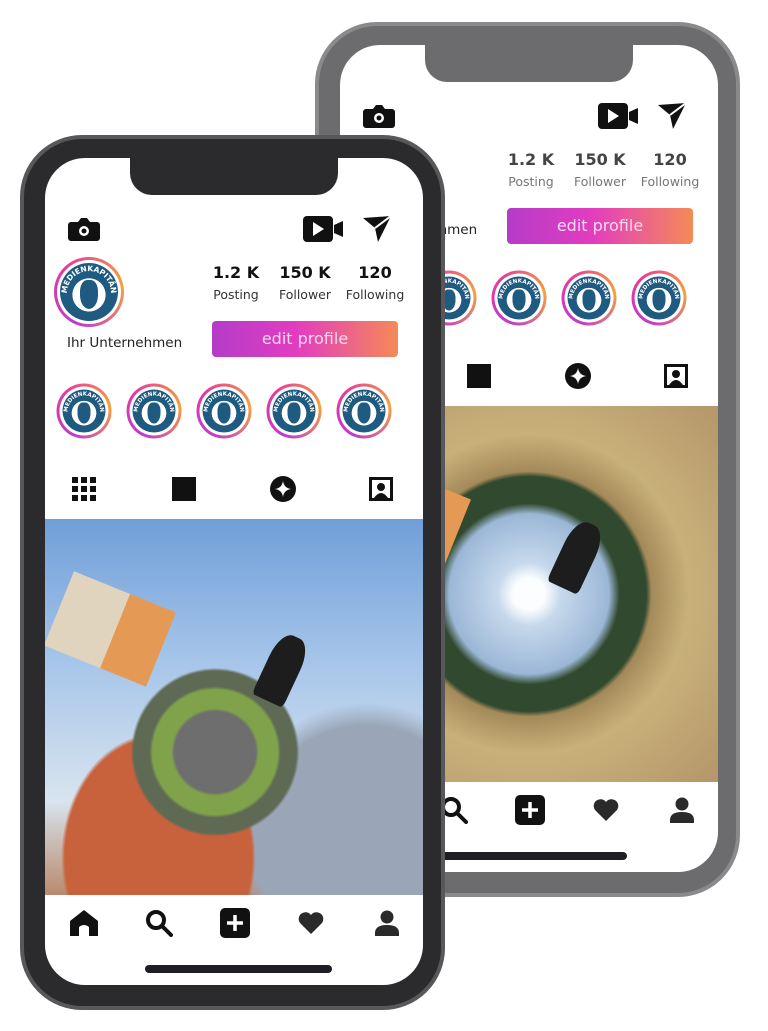 The height and width of the screenshot is (1031, 768). I want to click on photo-building, so click(110, 629).